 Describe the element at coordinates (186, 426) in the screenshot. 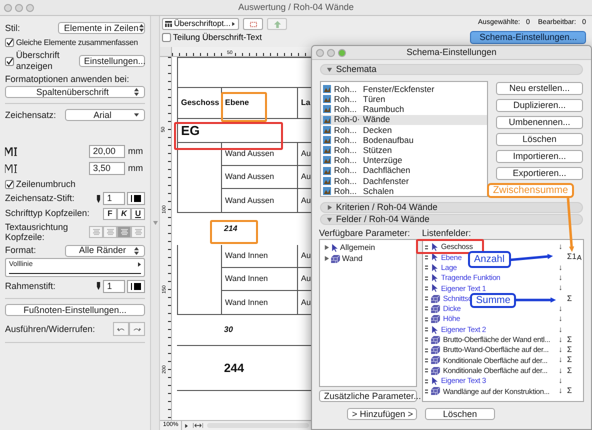

I see `play-icon` at that location.